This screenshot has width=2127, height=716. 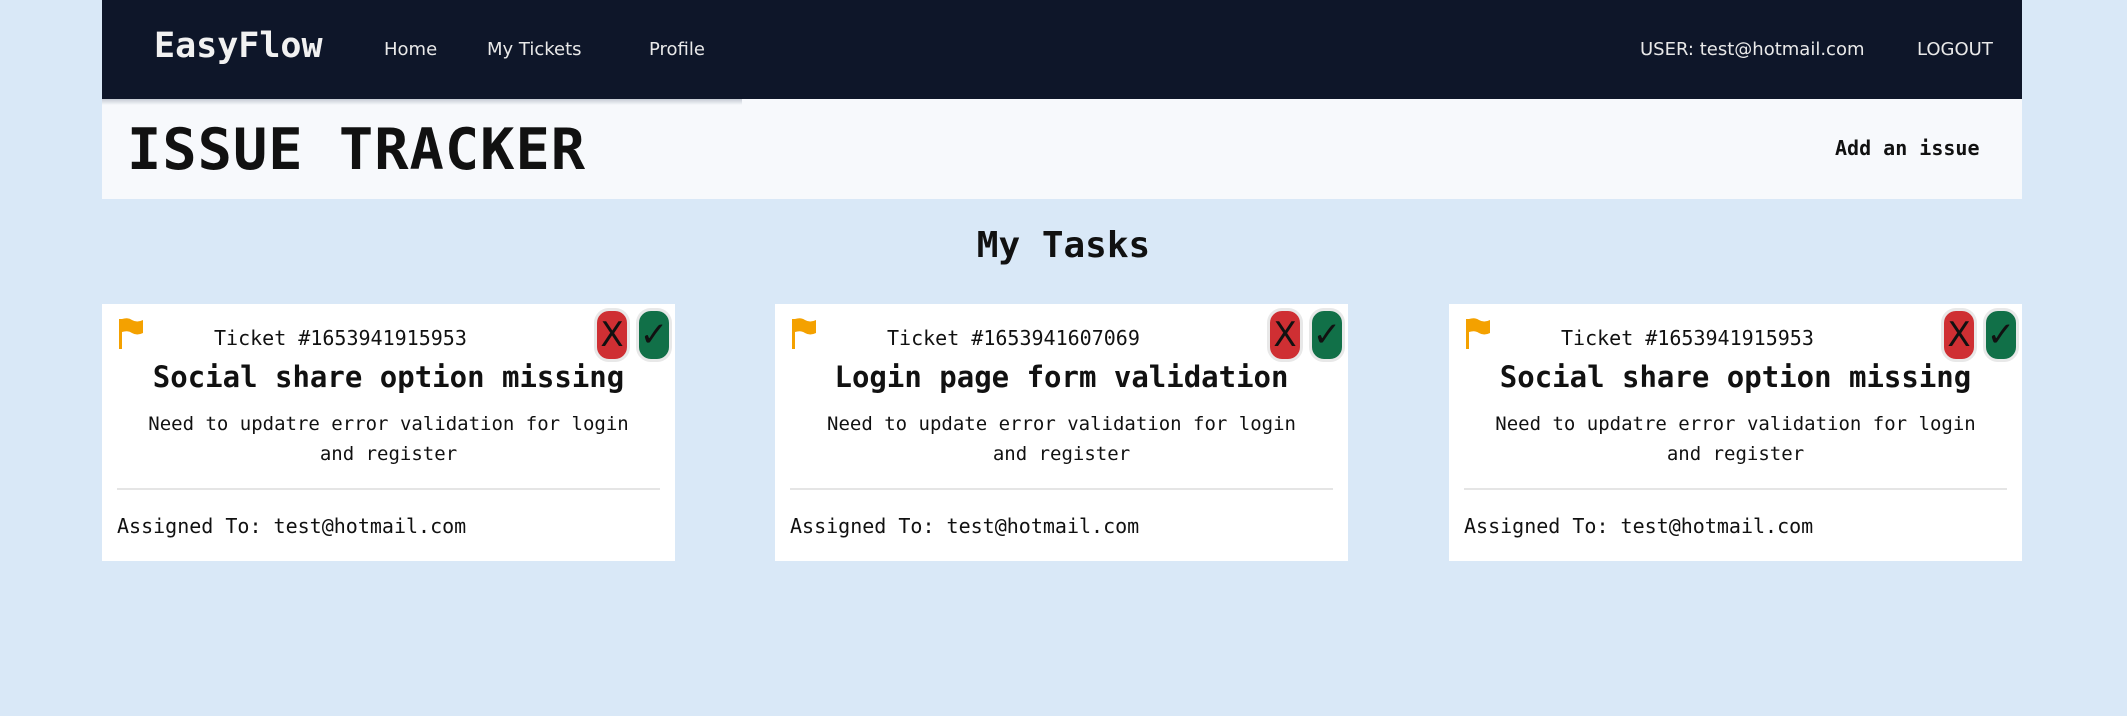 What do you see at coordinates (1955, 49) in the screenshot?
I see `logout-button: LOGOUT` at bounding box center [1955, 49].